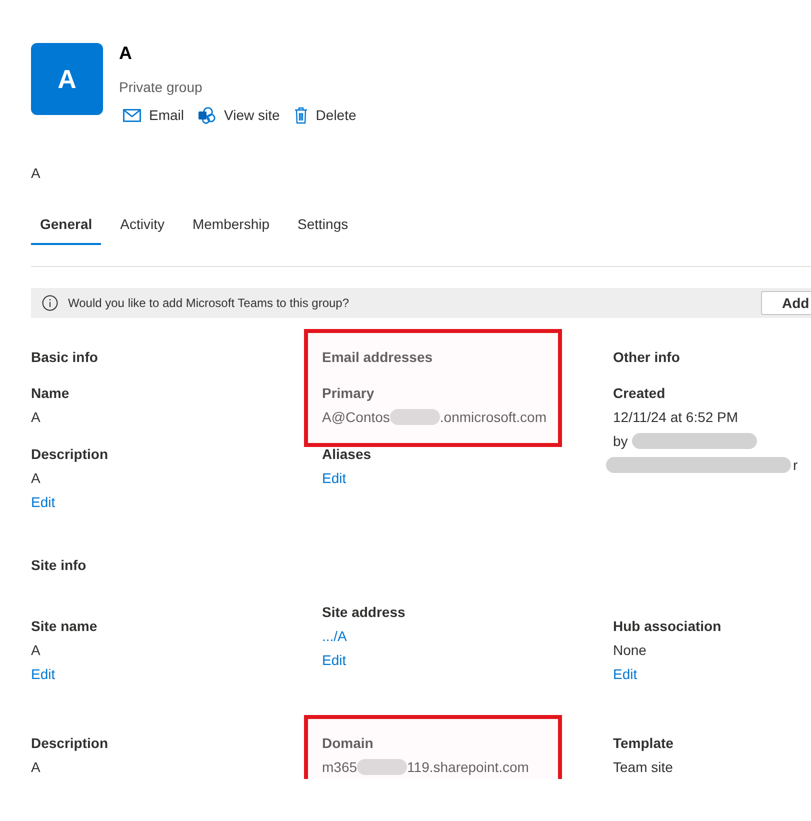 The height and width of the screenshot is (821, 811). What do you see at coordinates (378, 357) in the screenshot?
I see `section-heading: Email addresses` at bounding box center [378, 357].